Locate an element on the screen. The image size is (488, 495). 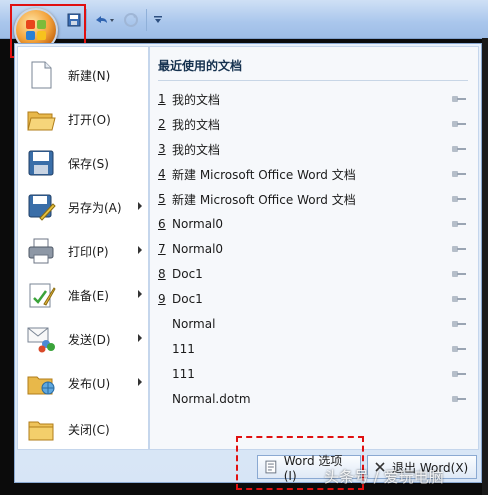
command-label: 新建(N) is located at coordinates (89, 75).